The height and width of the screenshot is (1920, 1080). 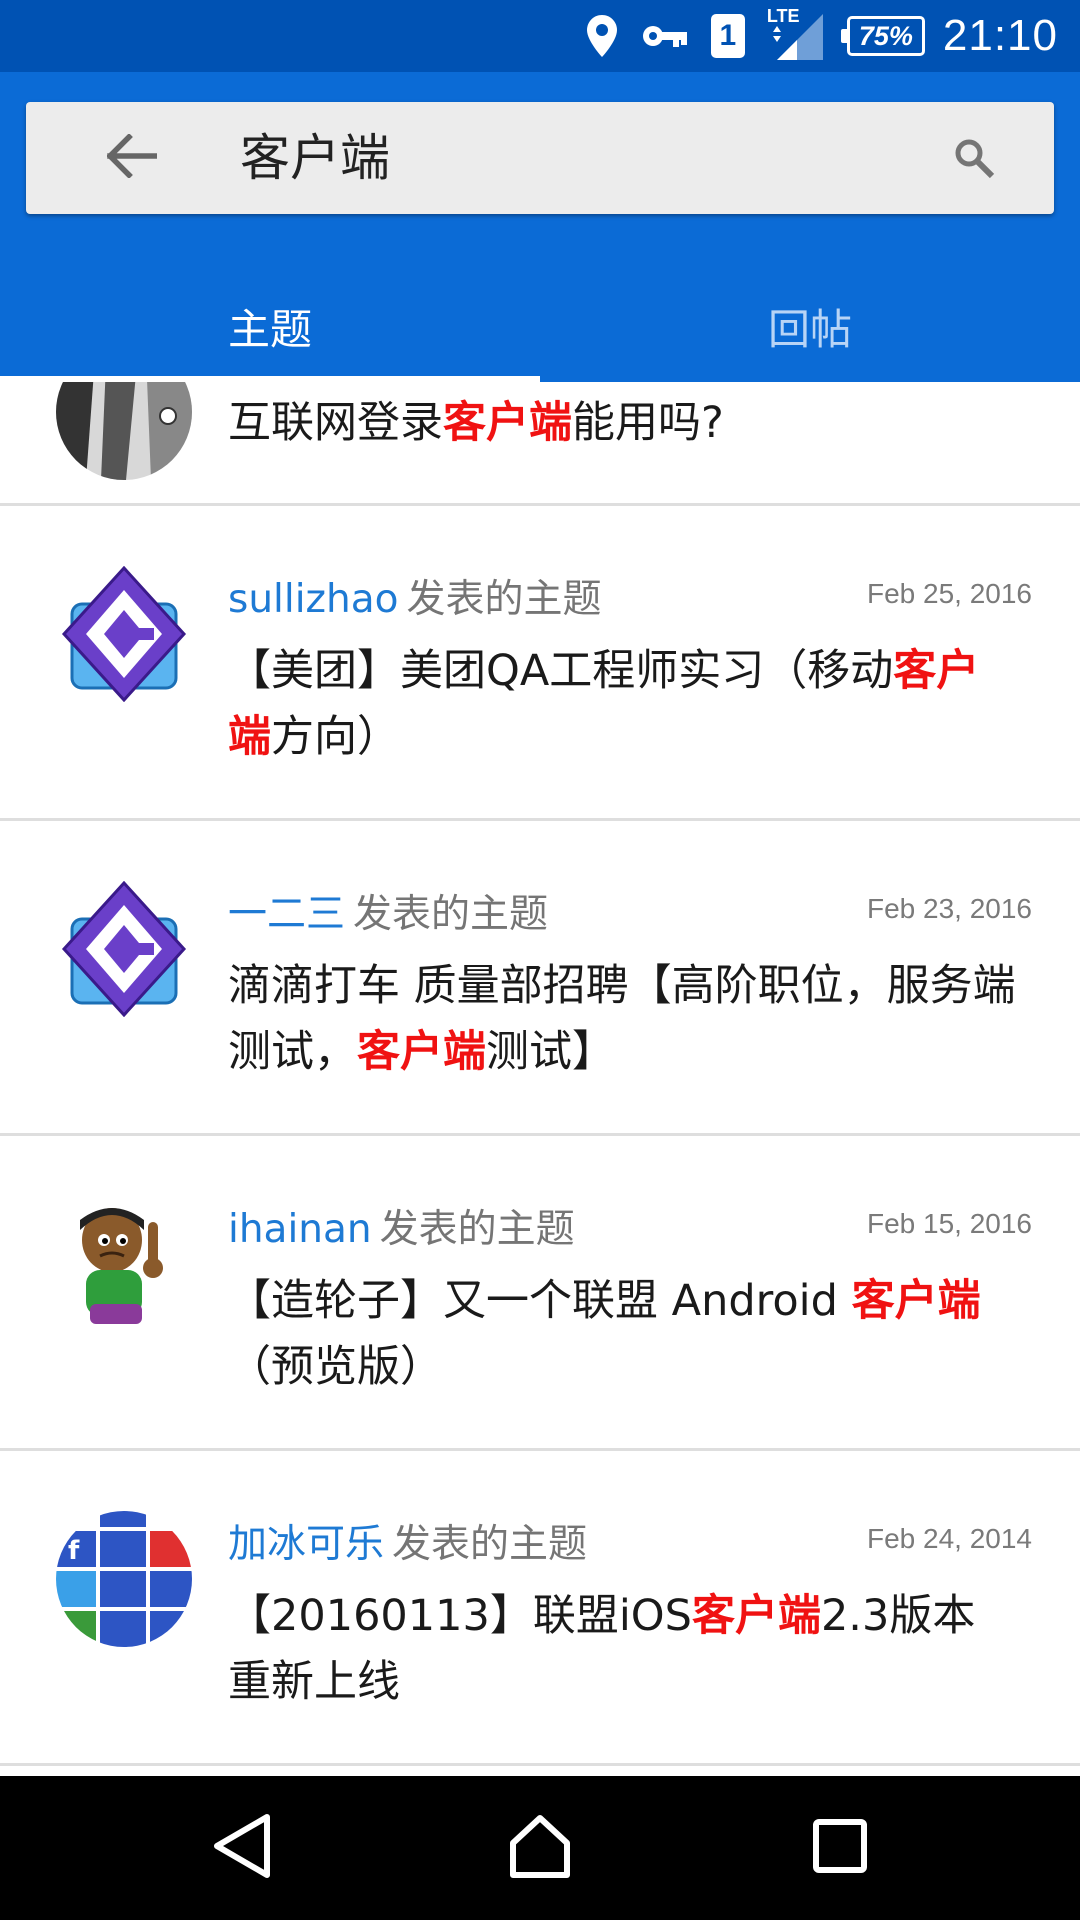 I want to click on author-link: 加冰可乐, so click(x=306, y=1544).